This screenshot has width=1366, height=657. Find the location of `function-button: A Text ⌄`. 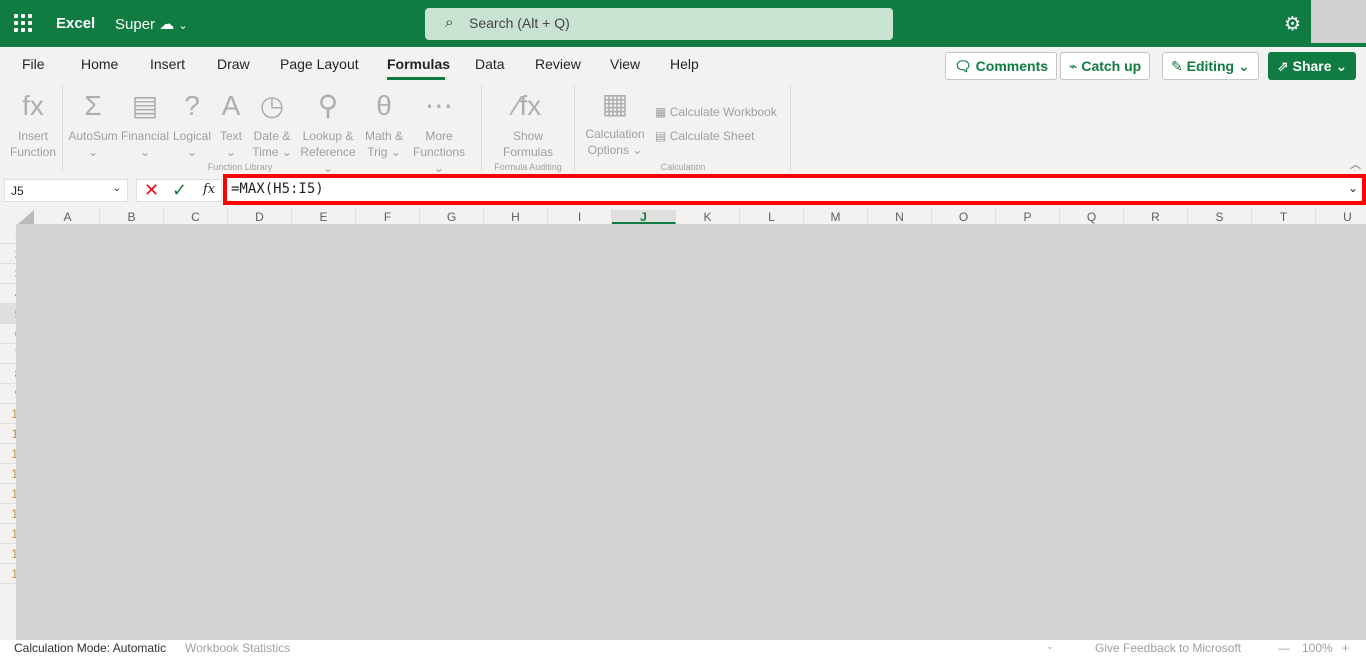

function-button: A Text ⌄ is located at coordinates (231, 124).